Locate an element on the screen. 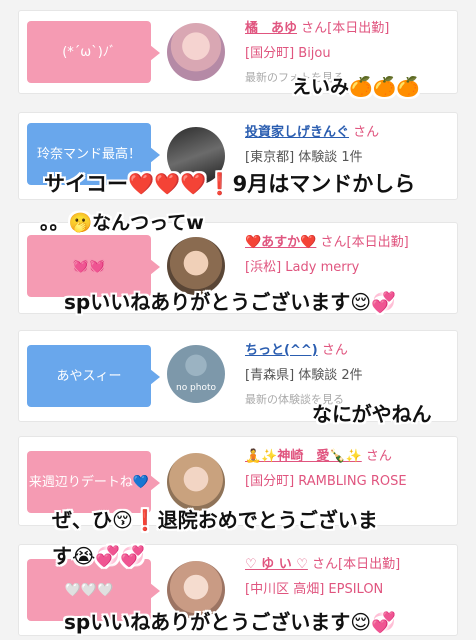 The height and width of the screenshot is (640, 476). caption-overlay: ぜ、ひ😚❗️退院おめでとうございま is located at coordinates (215, 520).